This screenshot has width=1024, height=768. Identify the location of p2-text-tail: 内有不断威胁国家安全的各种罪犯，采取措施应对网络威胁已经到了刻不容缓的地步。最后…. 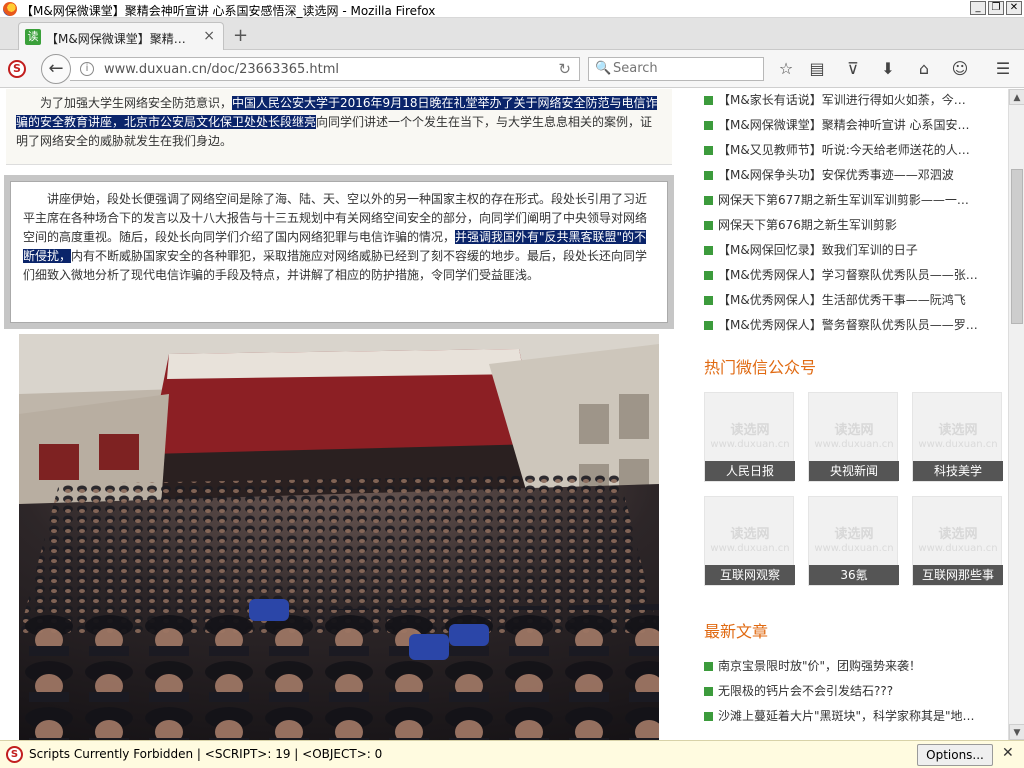
(335, 265).